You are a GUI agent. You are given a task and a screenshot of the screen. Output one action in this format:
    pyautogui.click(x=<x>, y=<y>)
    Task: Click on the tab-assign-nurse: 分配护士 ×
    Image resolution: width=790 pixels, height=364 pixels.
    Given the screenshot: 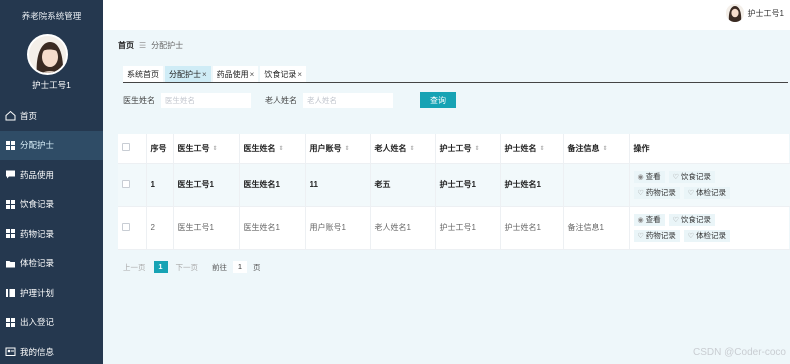 What is the action you would take?
    pyautogui.click(x=188, y=74)
    